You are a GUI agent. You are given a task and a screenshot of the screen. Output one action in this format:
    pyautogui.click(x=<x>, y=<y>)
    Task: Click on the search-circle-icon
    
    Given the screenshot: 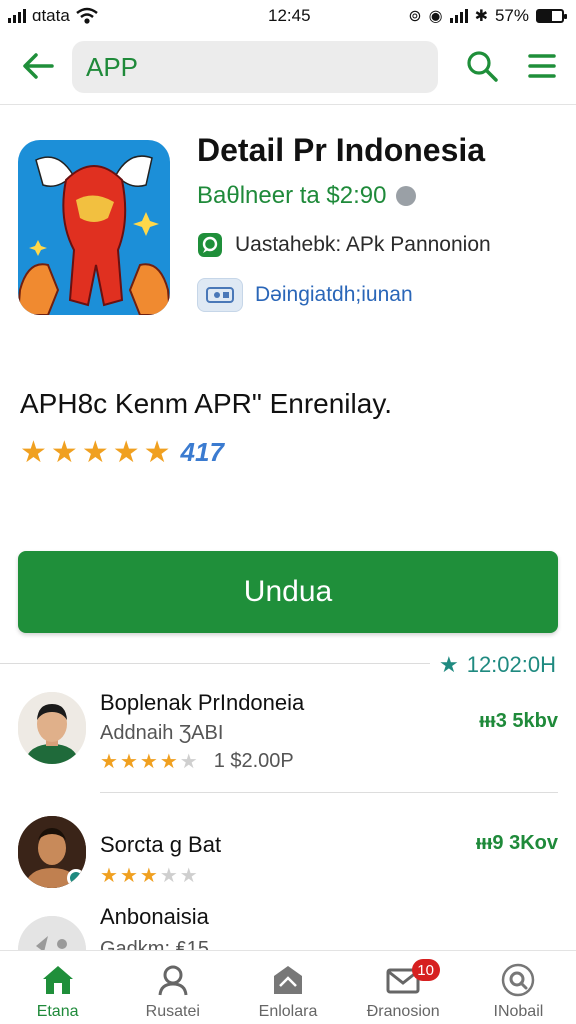 What is the action you would take?
    pyautogui.click(x=518, y=980)
    